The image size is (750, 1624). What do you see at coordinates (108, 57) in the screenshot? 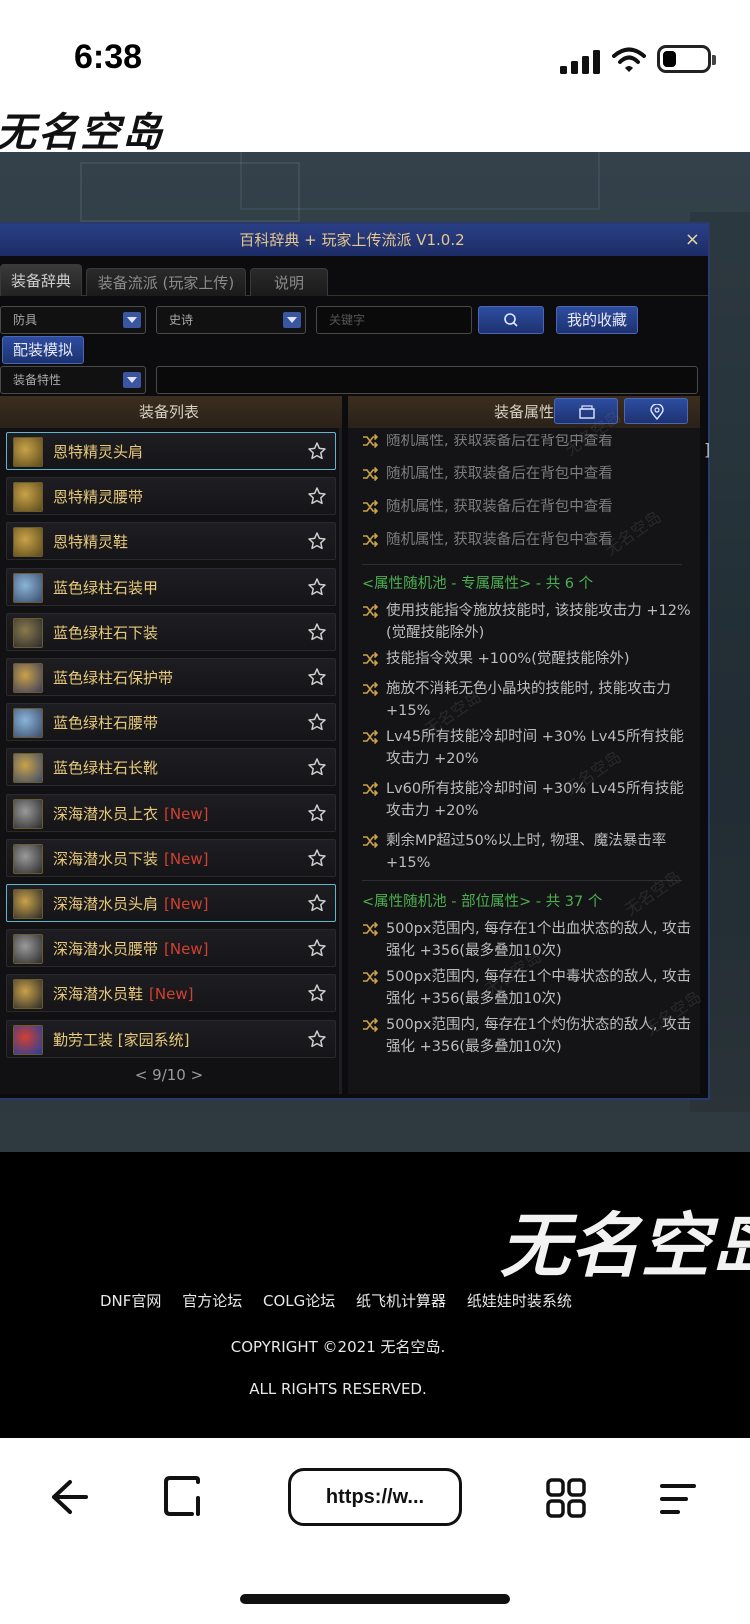
I see `clock: 6:38` at bounding box center [108, 57].